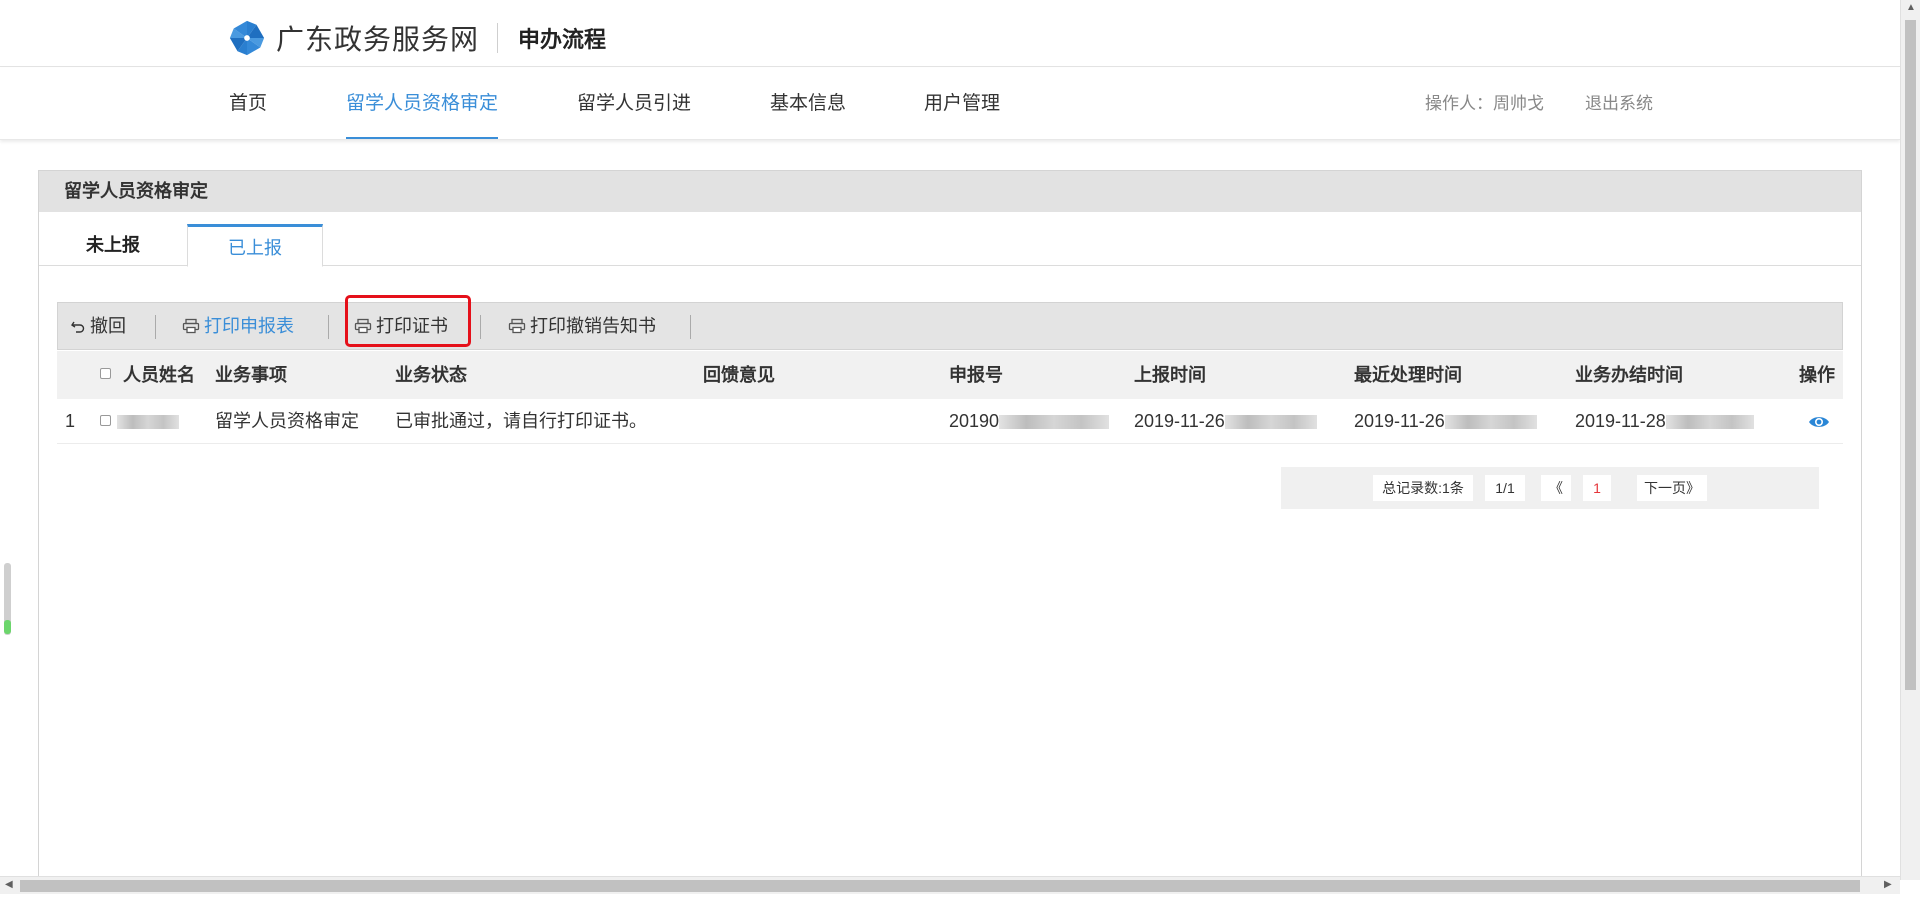 This screenshot has height=900, width=1920. I want to click on header-divider, so click(498, 38).